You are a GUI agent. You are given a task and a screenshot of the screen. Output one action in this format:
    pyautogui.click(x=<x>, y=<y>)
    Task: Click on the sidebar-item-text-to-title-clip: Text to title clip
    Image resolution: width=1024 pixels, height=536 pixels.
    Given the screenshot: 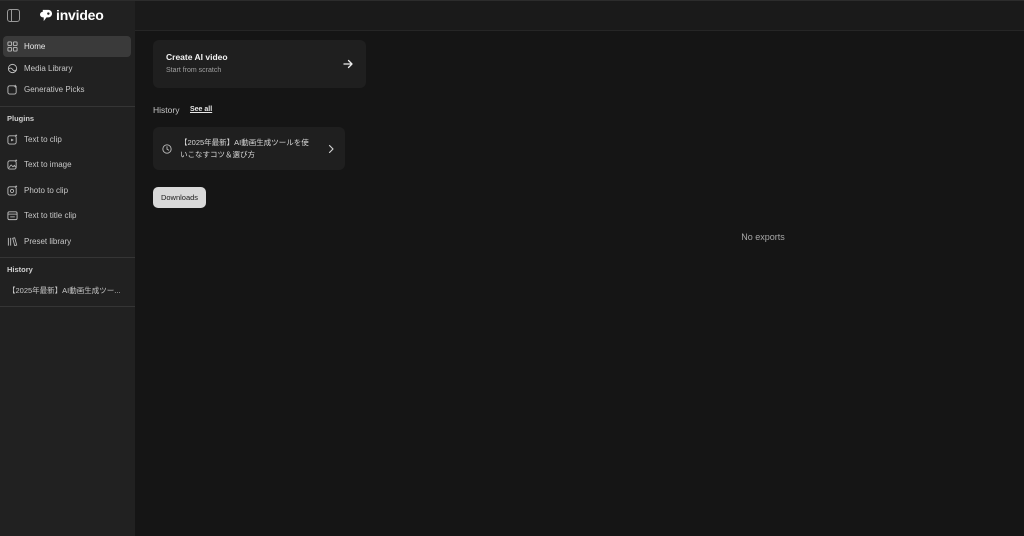 What is the action you would take?
    pyautogui.click(x=67, y=215)
    